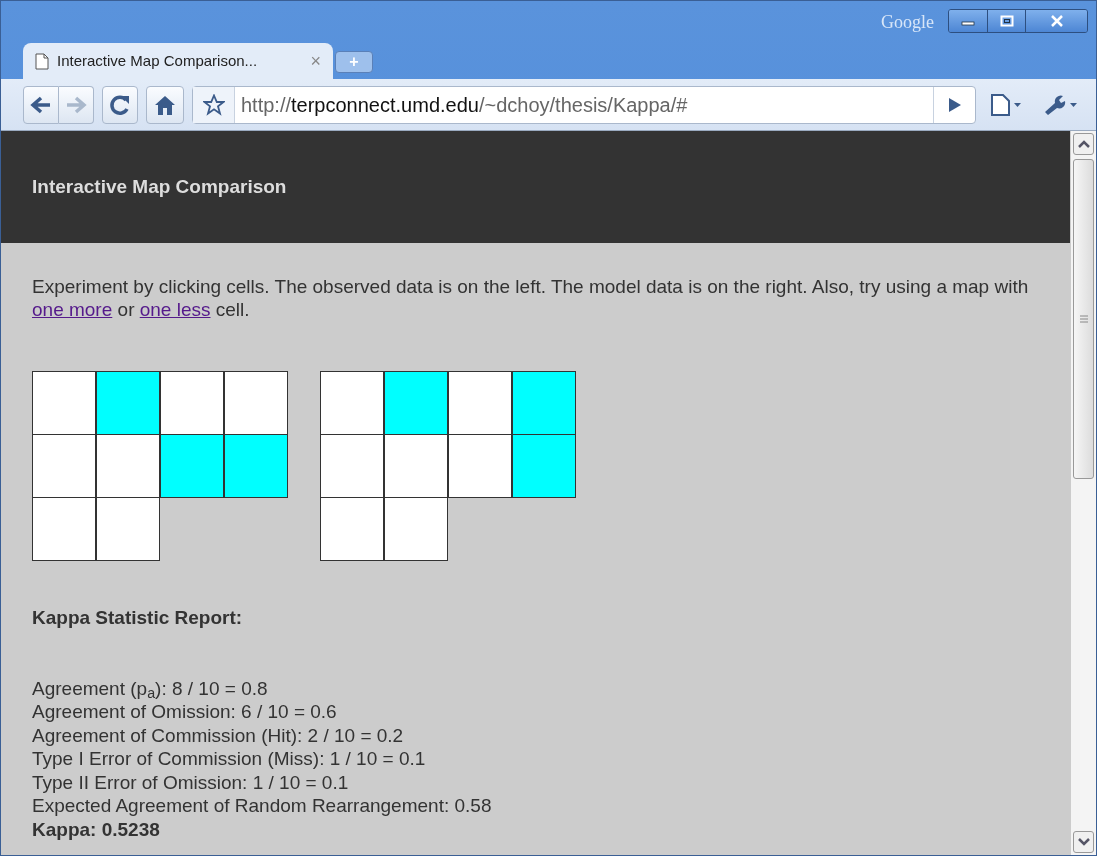  I want to click on report-line: Type I Error of Commission (Miss): 1 / 10 = 0.1, so click(229, 759).